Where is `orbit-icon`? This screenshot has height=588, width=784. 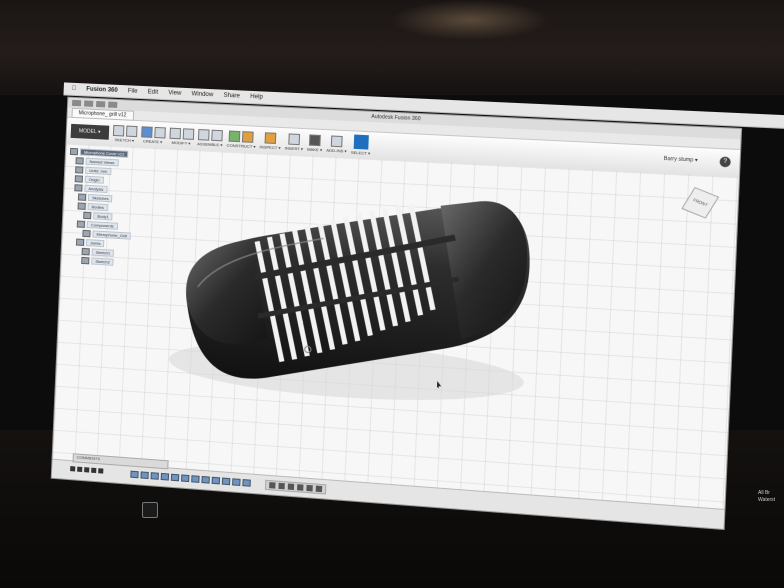
orbit-icon is located at coordinates (272, 485).